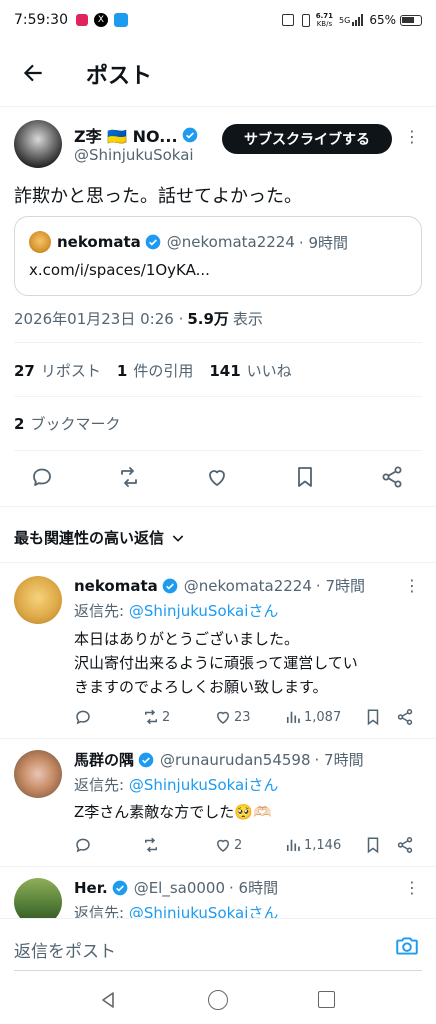  What do you see at coordinates (163, 370) in the screenshot?
I see `quotes-label: 件の引用` at bounding box center [163, 370].